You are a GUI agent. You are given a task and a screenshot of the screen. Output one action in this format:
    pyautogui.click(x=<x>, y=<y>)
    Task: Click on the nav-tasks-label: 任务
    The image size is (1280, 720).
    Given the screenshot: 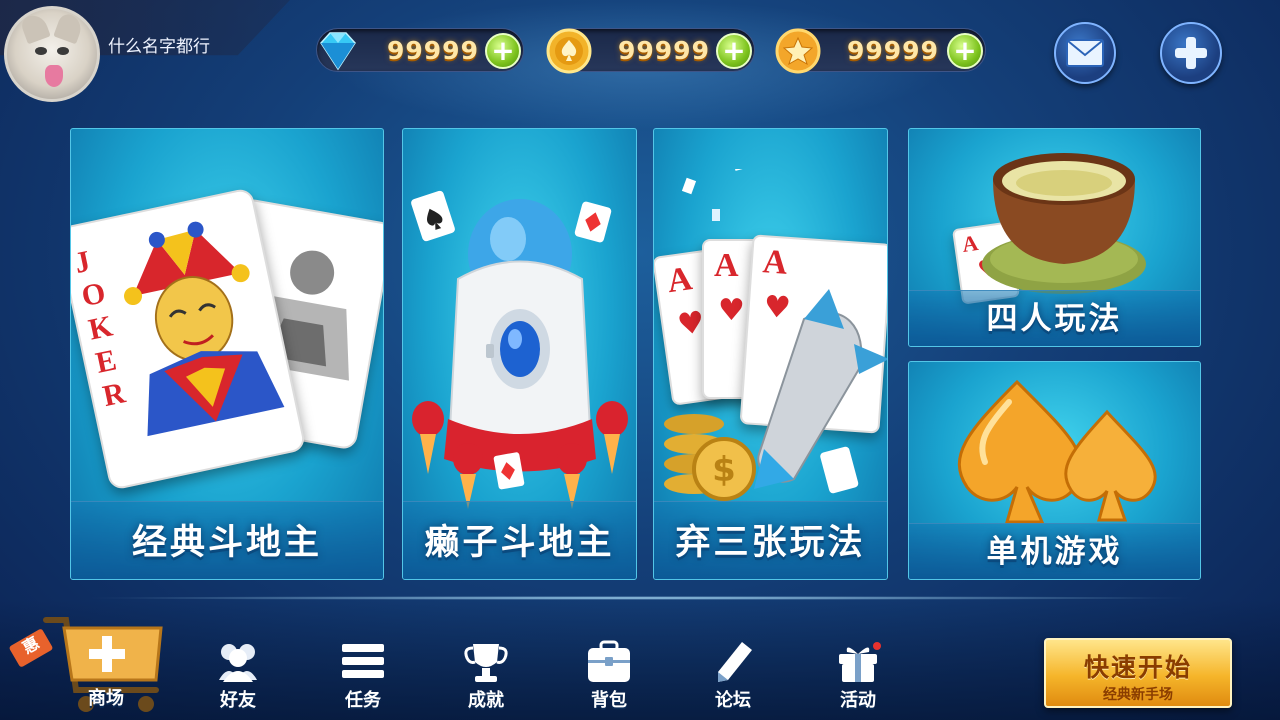 What is the action you would take?
    pyautogui.click(x=363, y=700)
    